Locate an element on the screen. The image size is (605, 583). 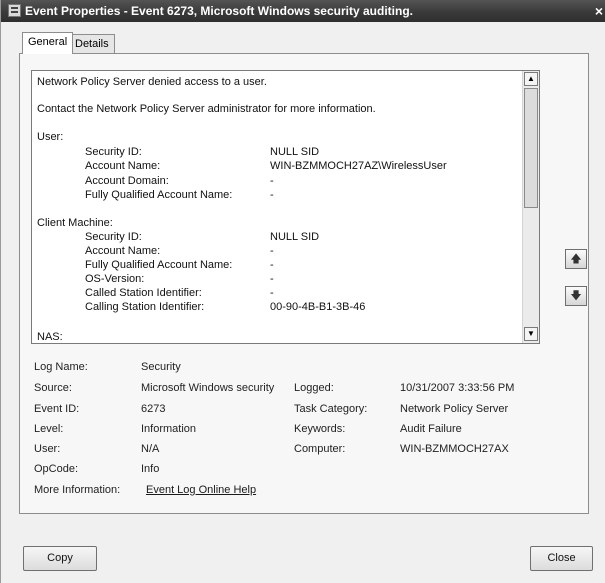
field-label: Account Domain: is located at coordinates (127, 181).